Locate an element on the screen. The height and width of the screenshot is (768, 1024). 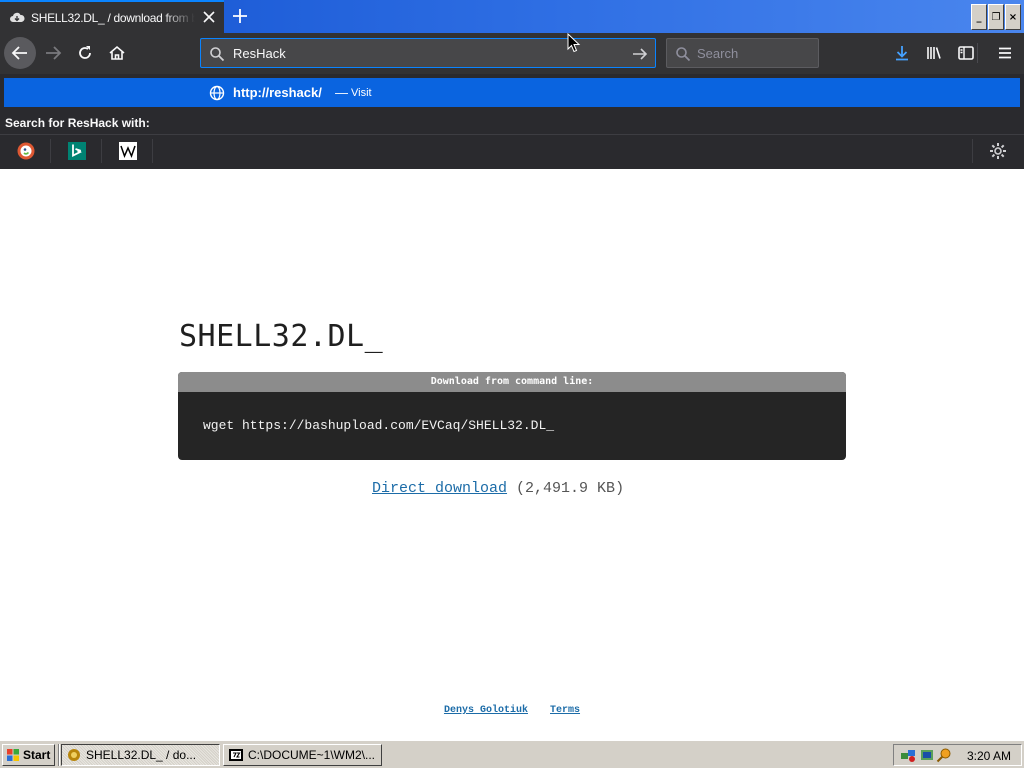
download-arrow-icon is located at coordinates (902, 53).